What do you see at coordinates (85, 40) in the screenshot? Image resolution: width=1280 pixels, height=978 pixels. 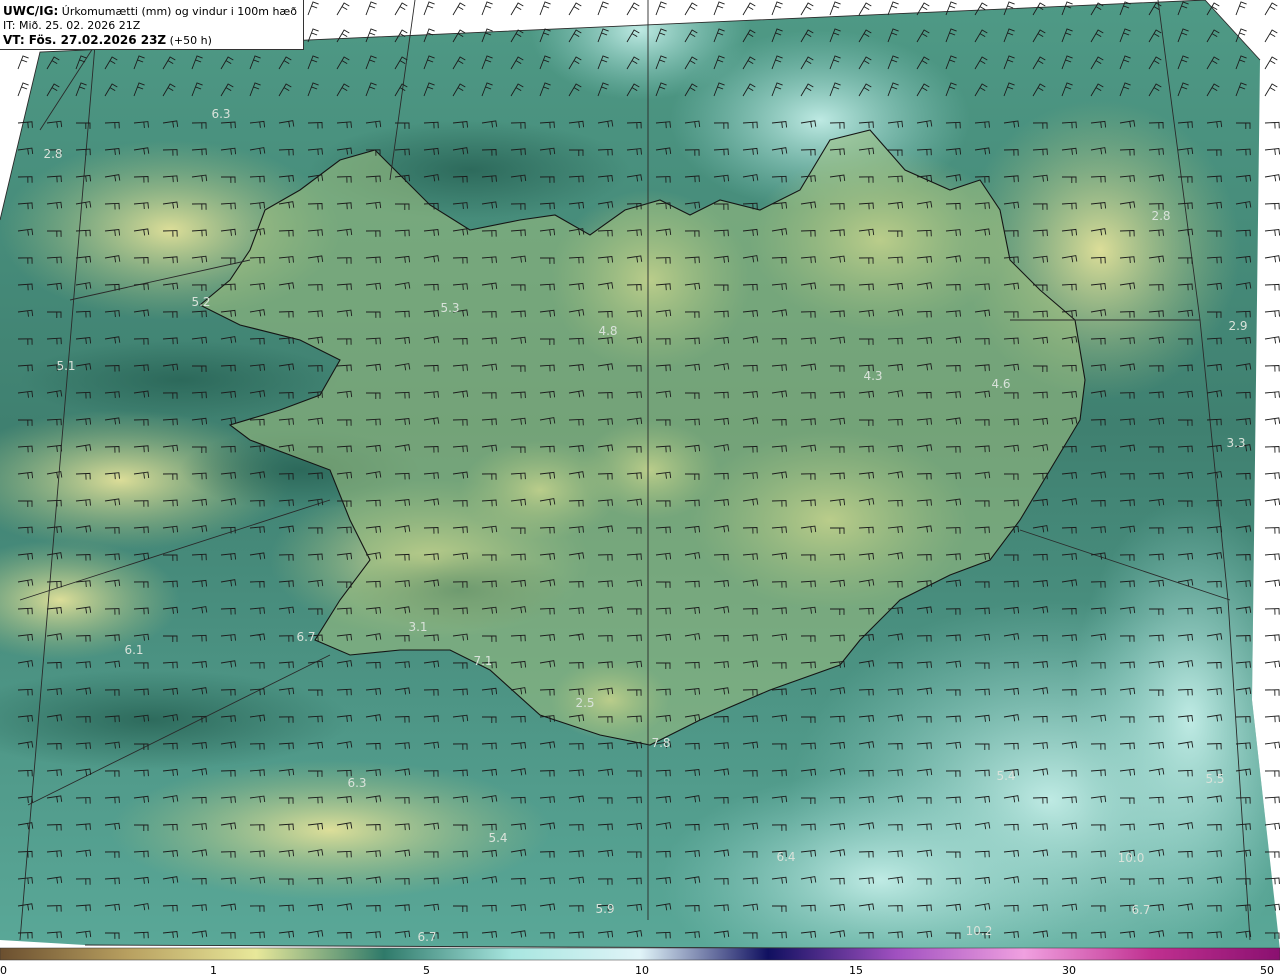 I see `valid-time: VT: Fös. 27.02.2026 23Z` at bounding box center [85, 40].